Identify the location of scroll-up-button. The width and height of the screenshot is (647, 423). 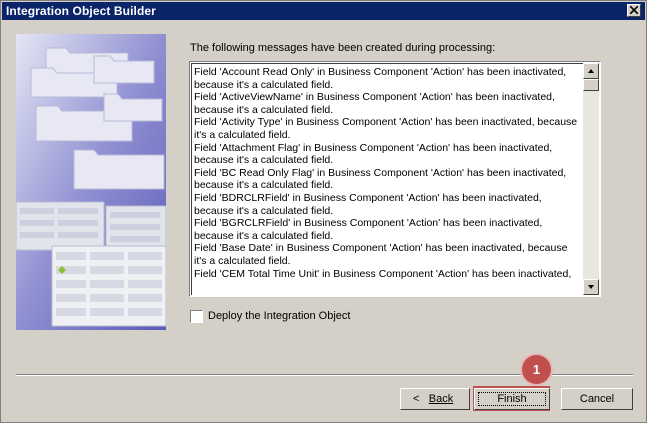
(591, 71).